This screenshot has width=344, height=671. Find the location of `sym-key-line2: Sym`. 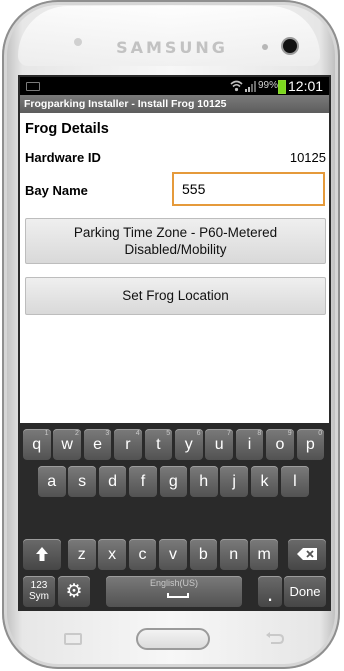

sym-key-line2: Sym is located at coordinates (39, 596).